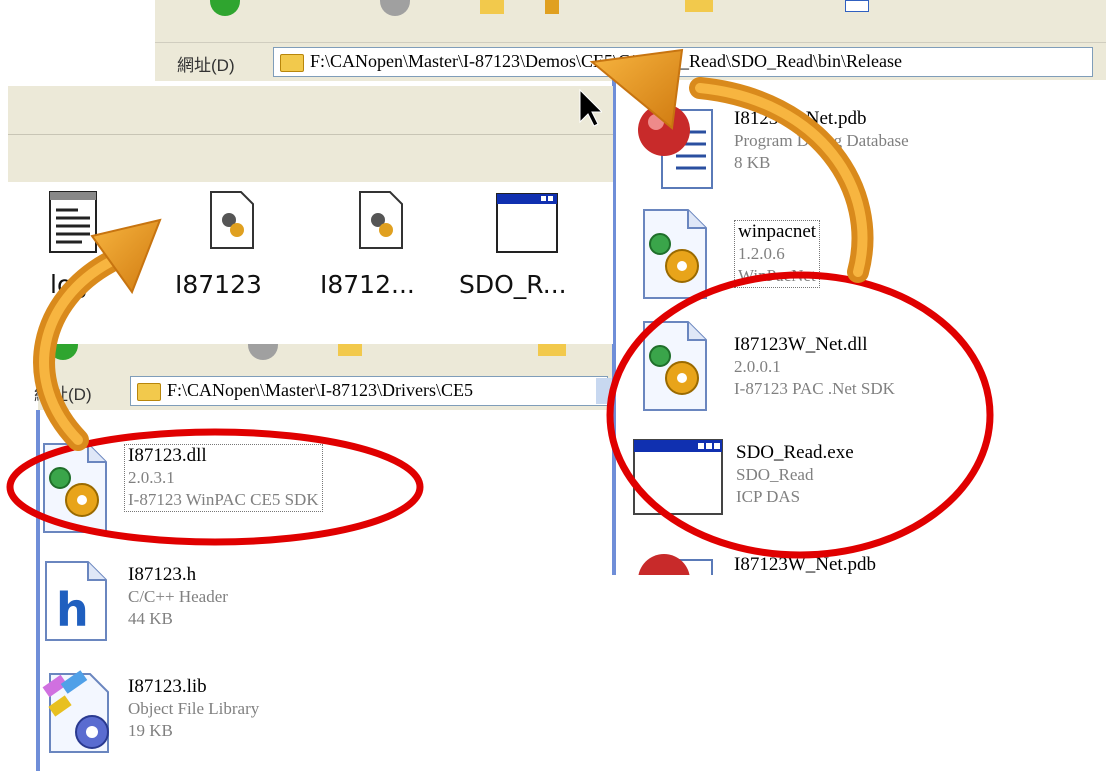 The height and width of the screenshot is (771, 1106). I want to click on file-version: 2.0.0.1, so click(757, 366).